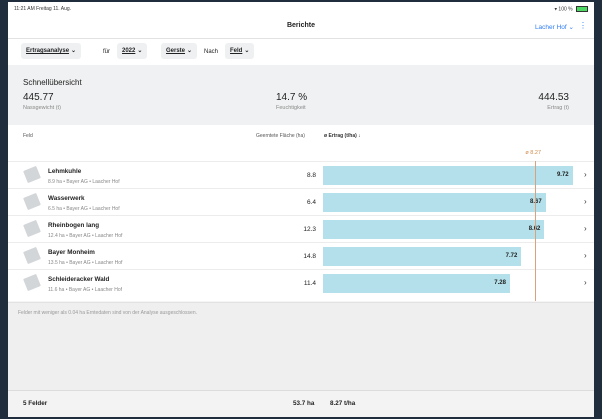 The image size is (602, 419). I want to click on year-label: 2022, so click(129, 51).